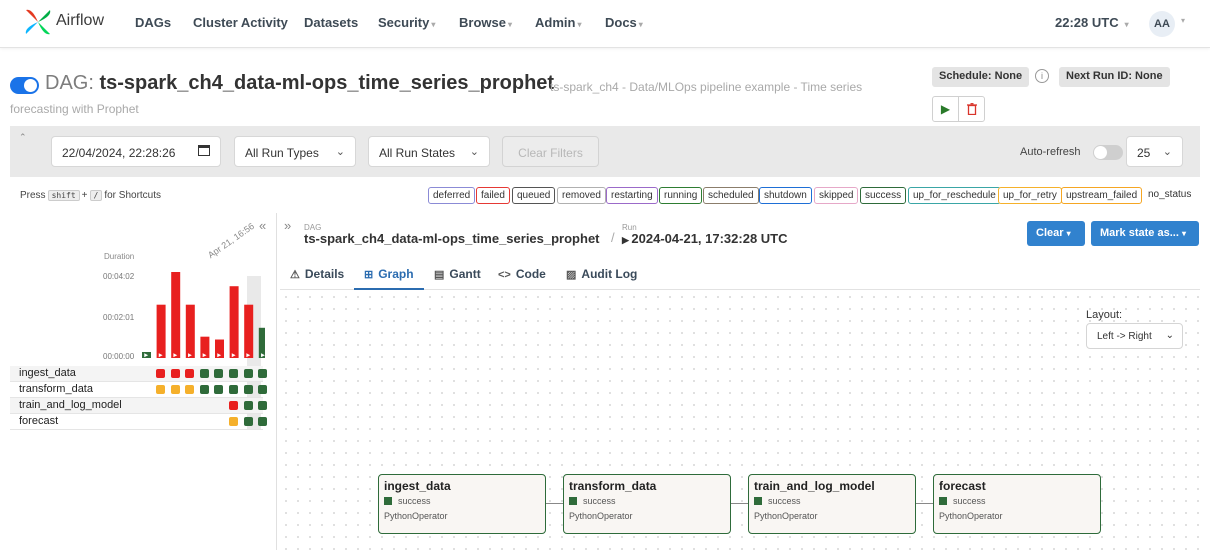 Image resolution: width=1210 pixels, height=550 pixels. What do you see at coordinates (23, 137) in the screenshot?
I see `collapse-up-icon: ⌃` at bounding box center [23, 137].